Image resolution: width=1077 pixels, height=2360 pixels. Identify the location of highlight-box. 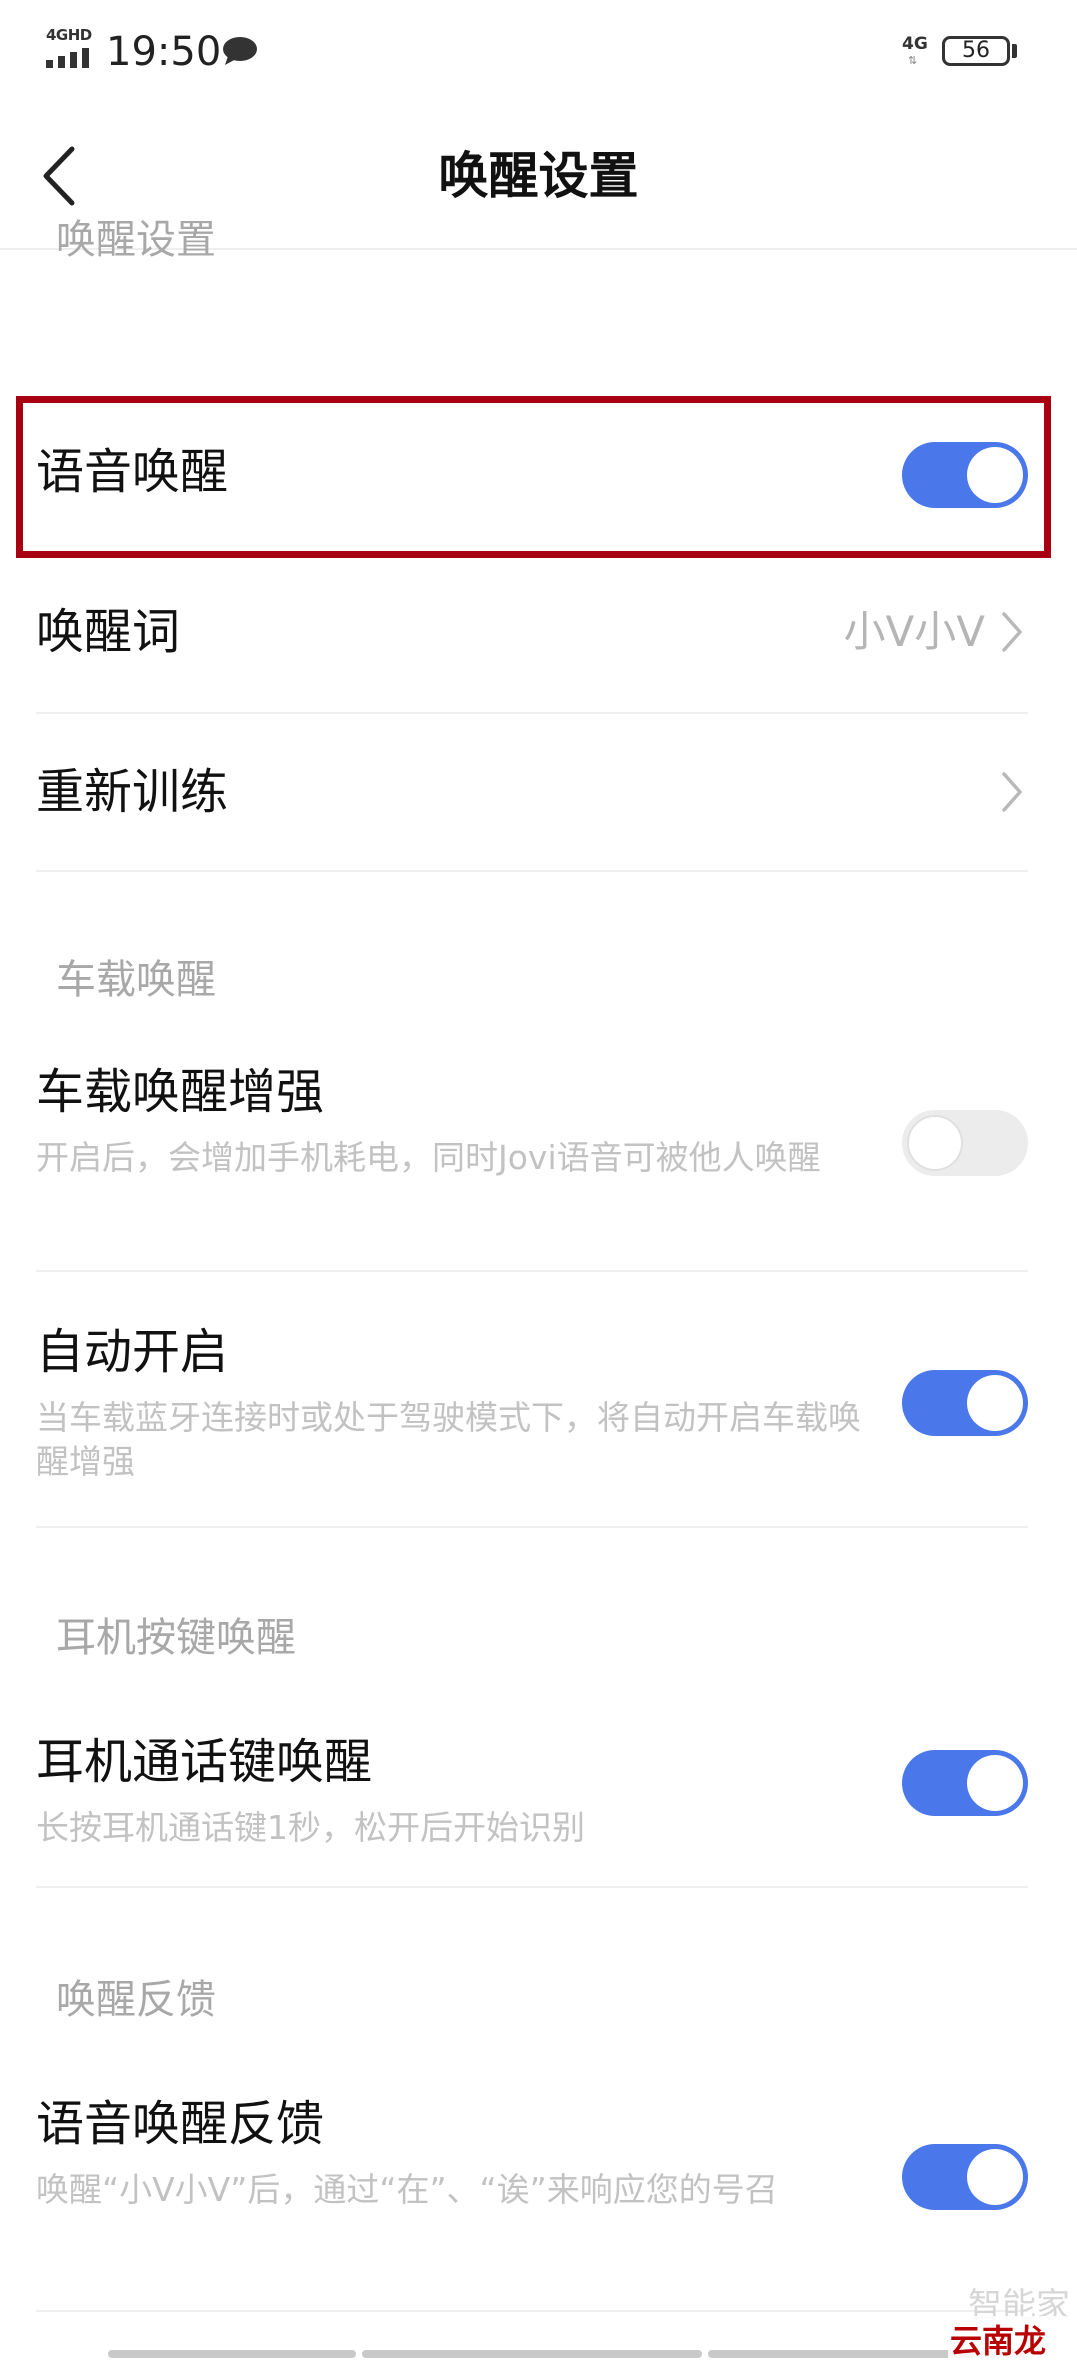
(533, 477).